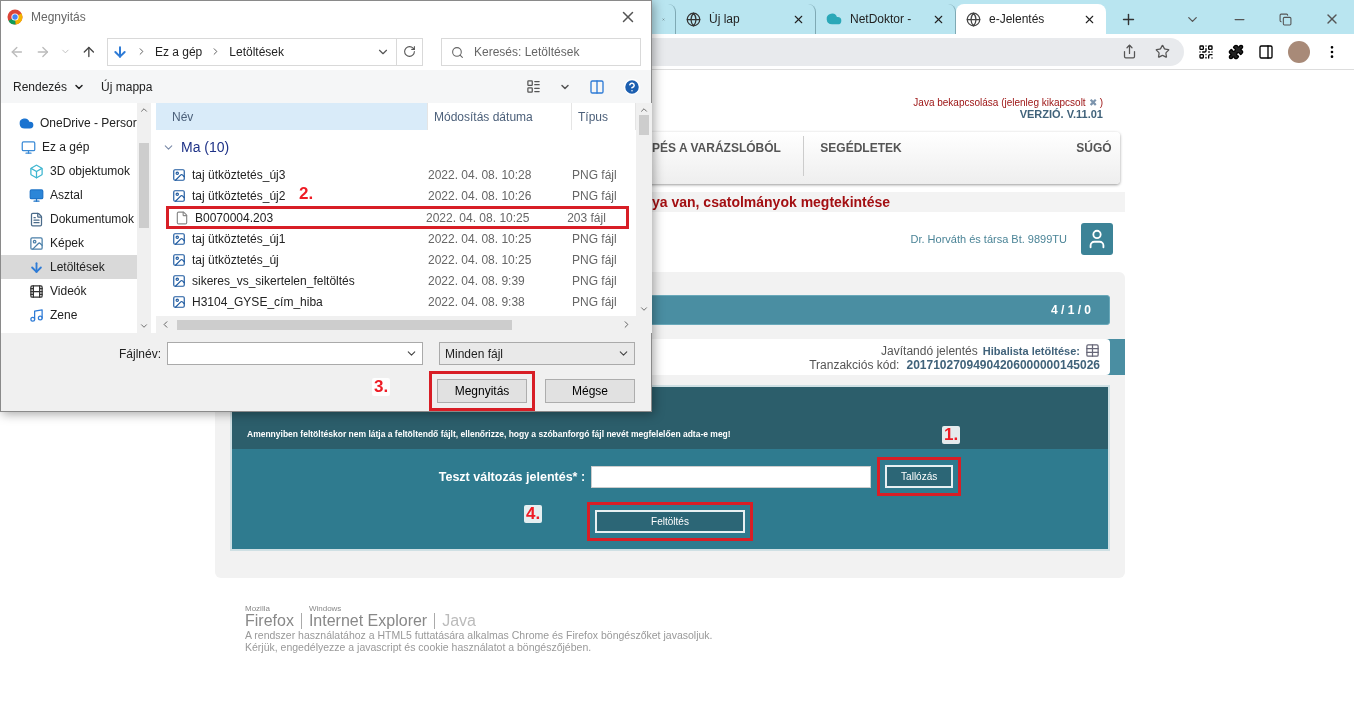 Image resolution: width=1354 pixels, height=726 pixels. Describe the element at coordinates (269, 621) in the screenshot. I see `browser-logo-text: Firefox` at that location.